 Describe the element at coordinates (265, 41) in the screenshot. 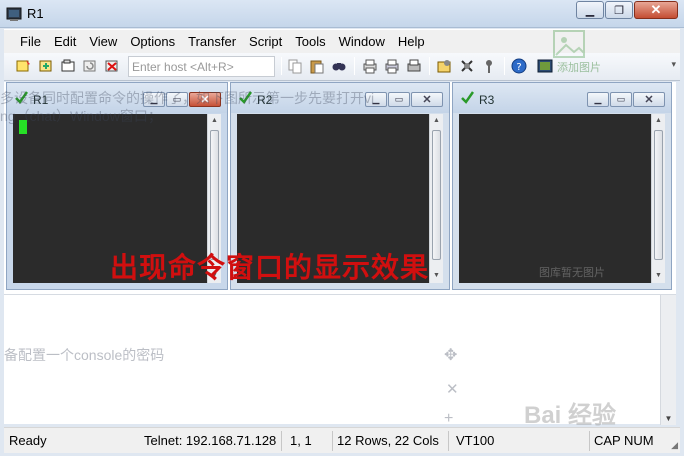

I see `menu-script: Script` at that location.